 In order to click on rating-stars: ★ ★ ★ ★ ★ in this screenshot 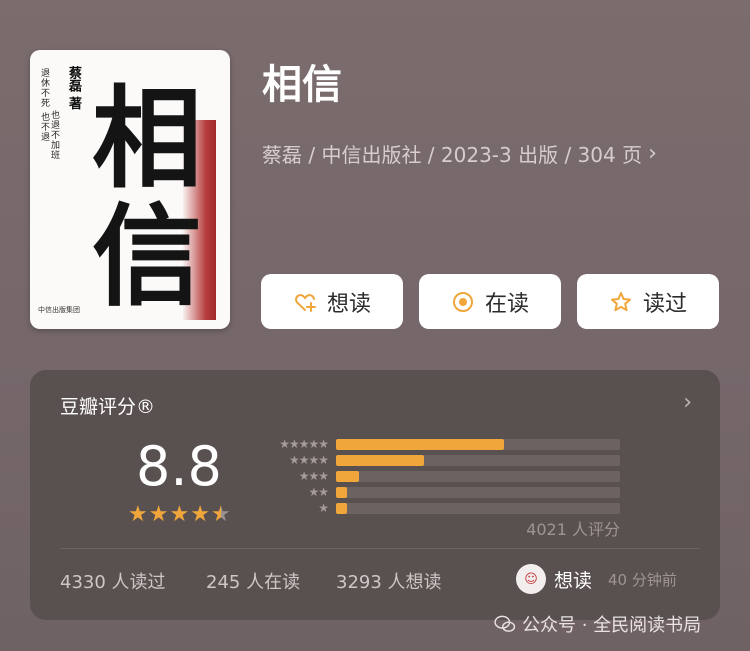, I will do `click(179, 515)`.